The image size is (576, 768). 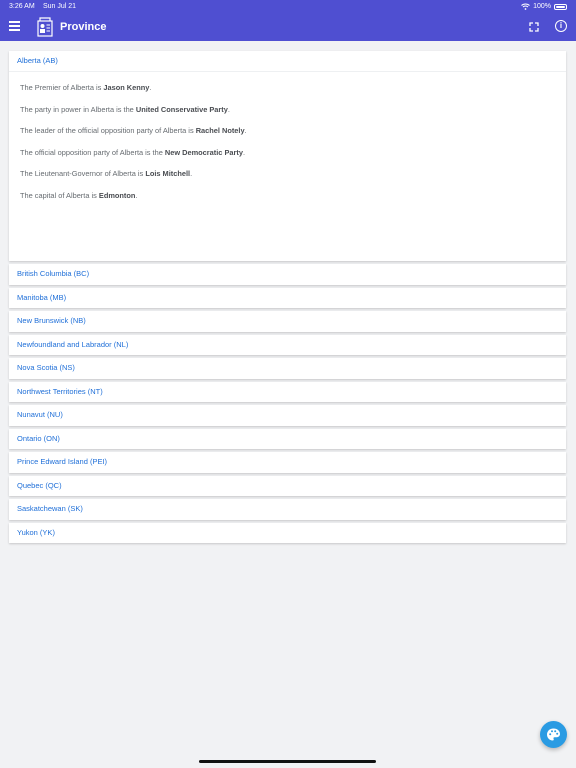 I want to click on province-item: British Columbia (BC), so click(x=287, y=274).